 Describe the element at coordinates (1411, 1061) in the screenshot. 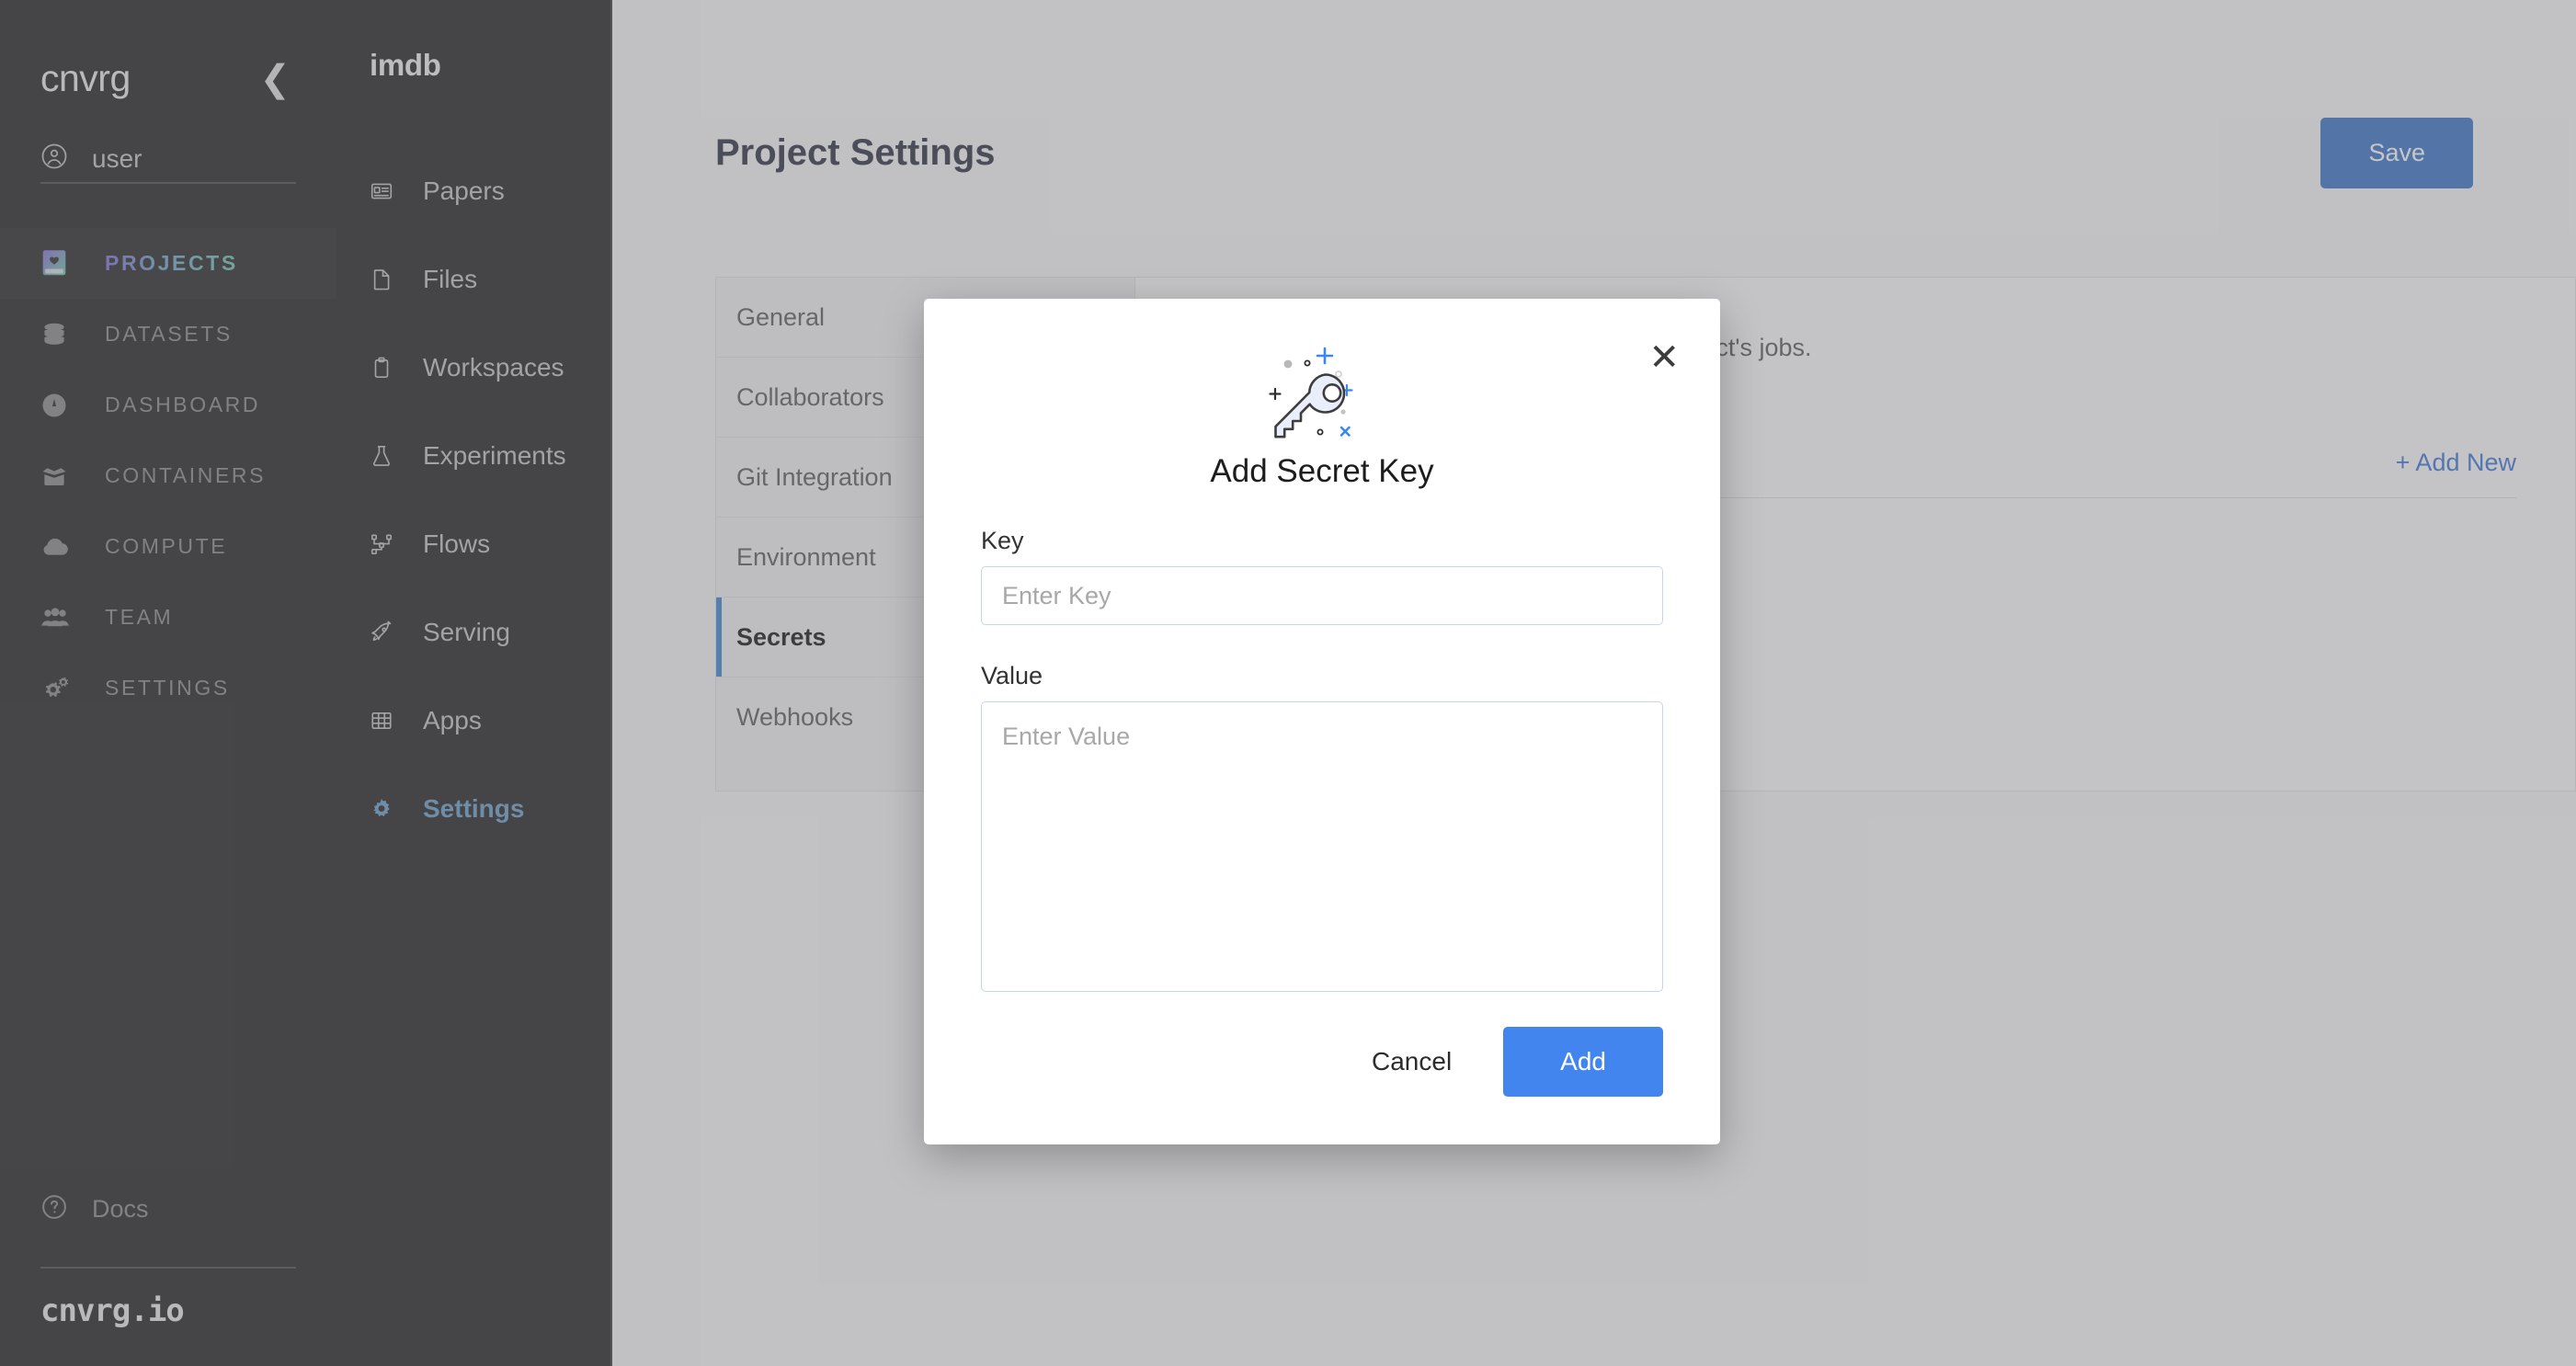

I see `cancel-button: Cancel` at that location.